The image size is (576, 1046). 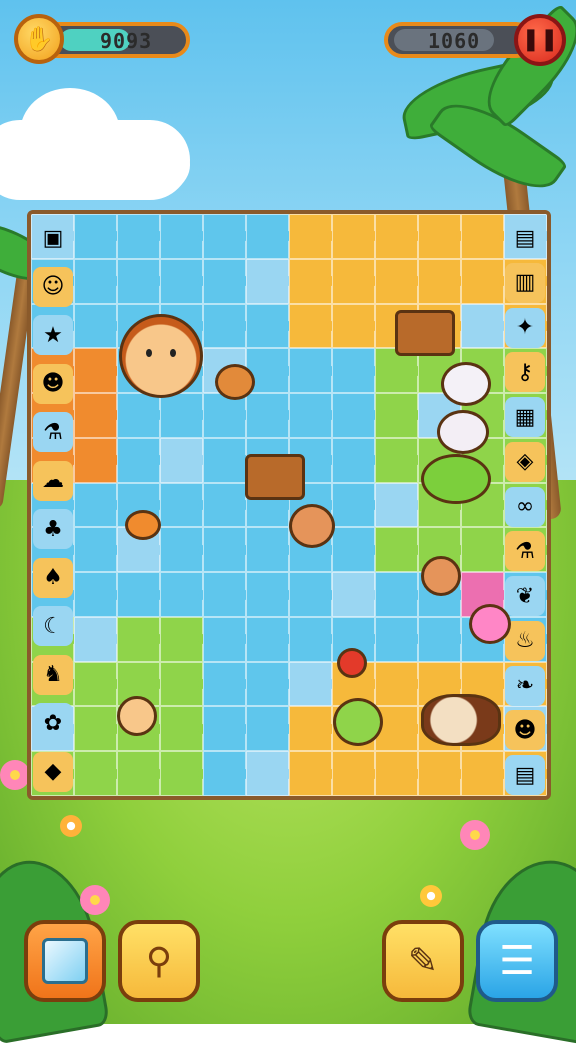 What do you see at coordinates (53, 238) in the screenshot?
I see `sugar-cube-icon: ▣` at bounding box center [53, 238].